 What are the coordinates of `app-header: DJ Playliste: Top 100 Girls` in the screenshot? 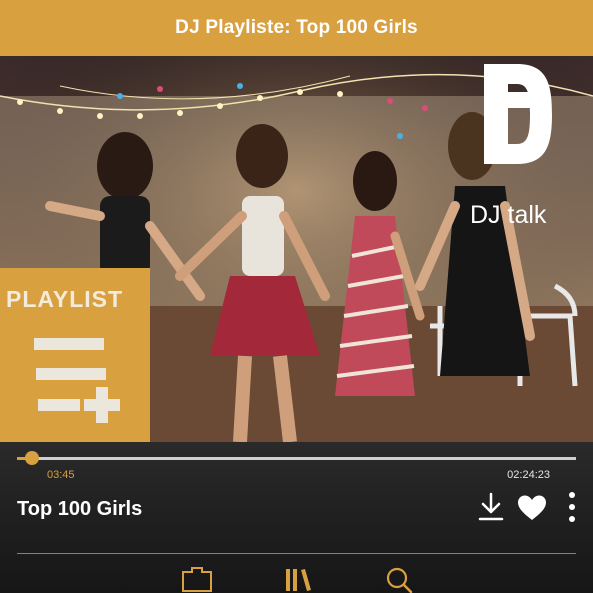 It's located at (296, 28).